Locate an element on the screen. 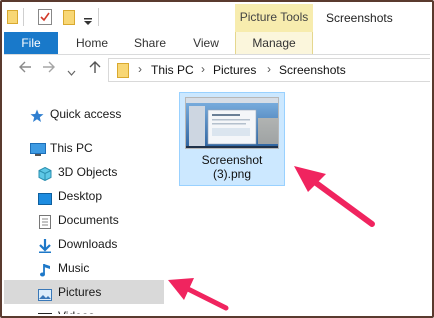 Image resolution: width=434 pixels, height=318 pixels. cube-icon is located at coordinates (45, 173).